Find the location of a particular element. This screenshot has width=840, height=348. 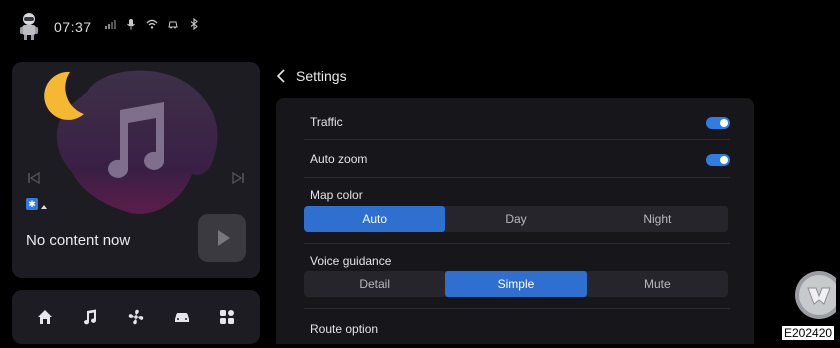

signal-icon is located at coordinates (110, 24).